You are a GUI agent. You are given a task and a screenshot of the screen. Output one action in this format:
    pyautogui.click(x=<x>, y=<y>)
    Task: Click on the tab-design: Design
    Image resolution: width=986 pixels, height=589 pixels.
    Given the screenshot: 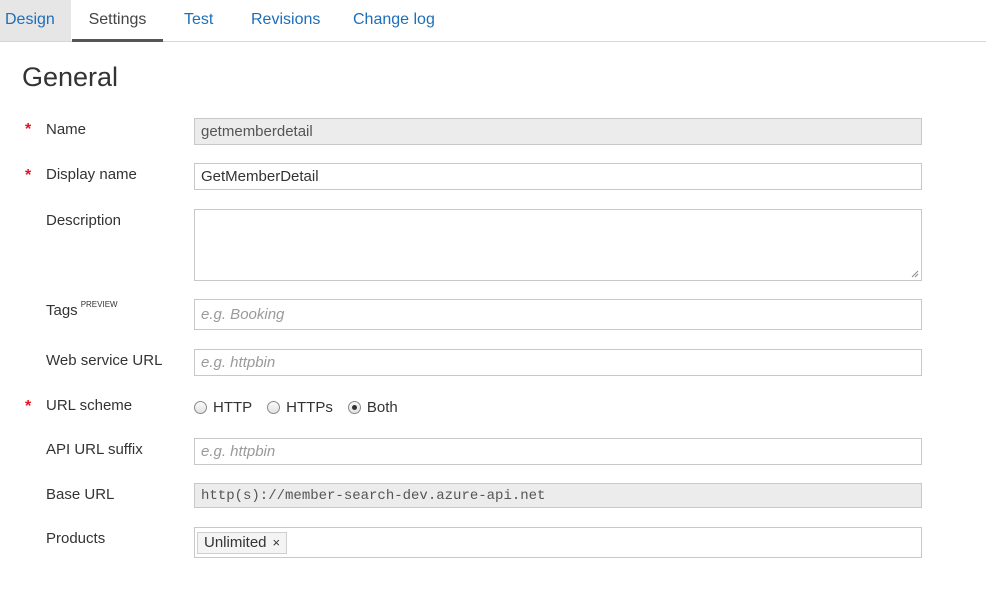 What is the action you would take?
    pyautogui.click(x=35, y=20)
    